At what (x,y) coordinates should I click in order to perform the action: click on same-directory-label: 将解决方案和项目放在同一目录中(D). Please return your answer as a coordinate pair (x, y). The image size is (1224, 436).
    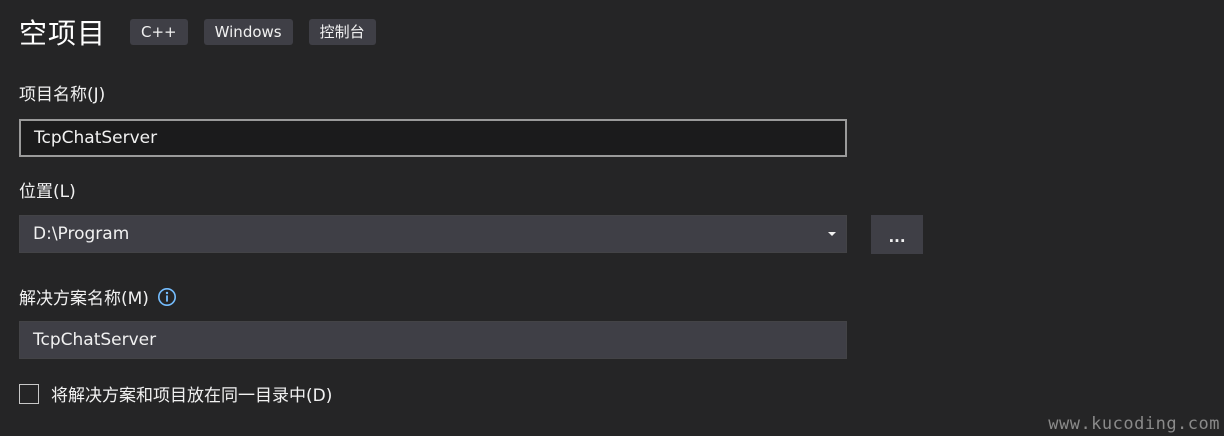
    Looking at the image, I should click on (191, 393).